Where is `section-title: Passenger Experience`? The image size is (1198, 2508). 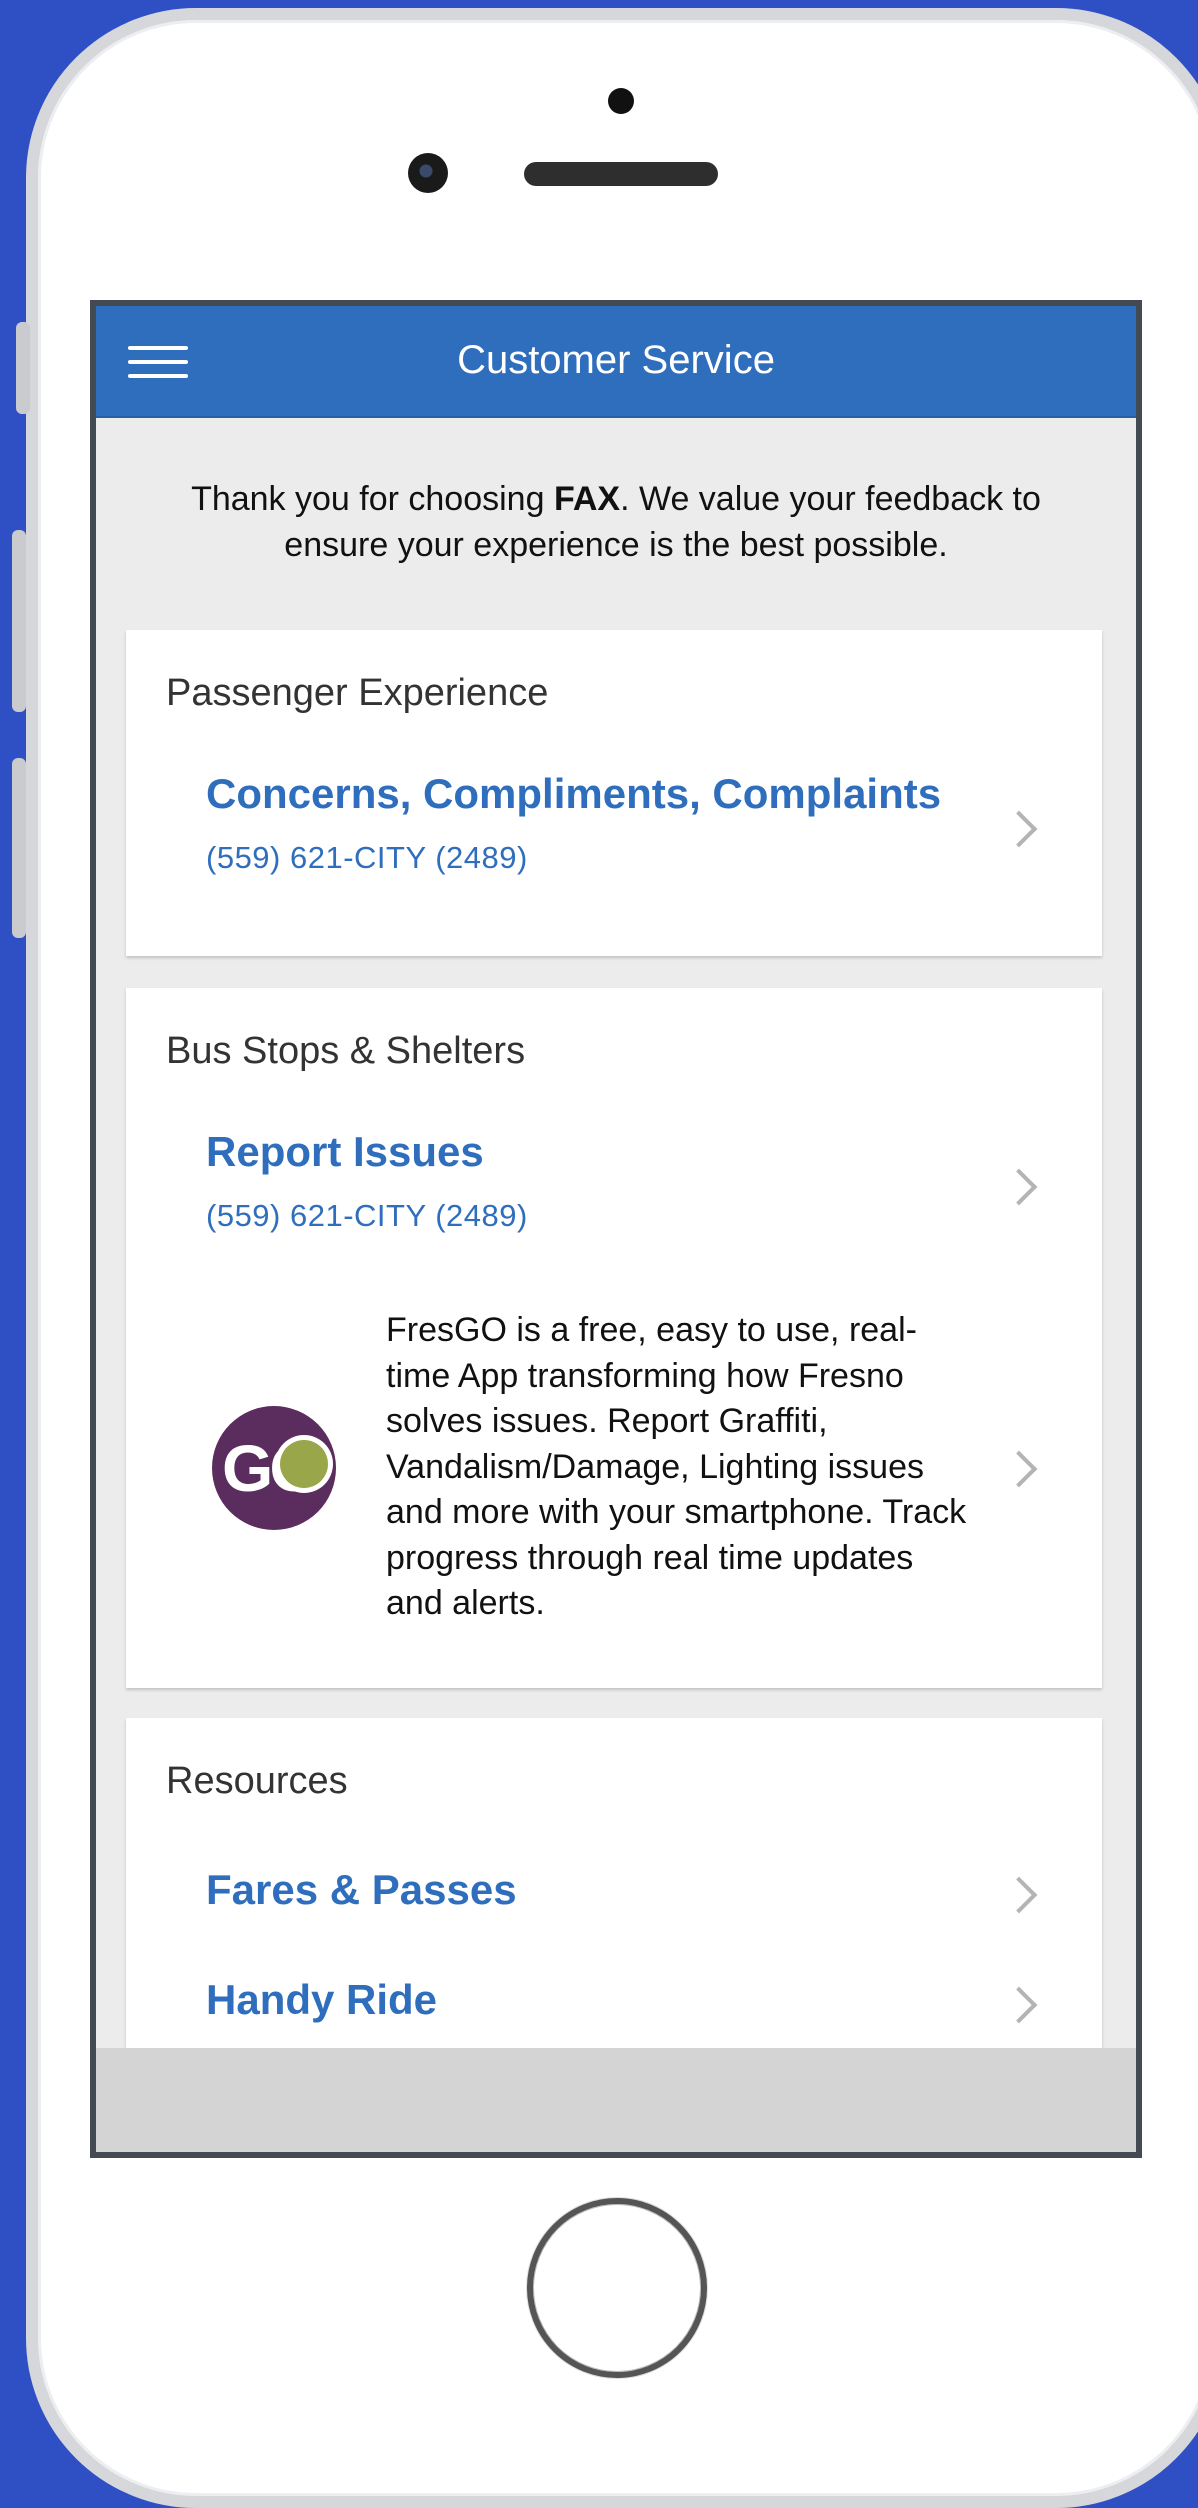 section-title: Passenger Experience is located at coordinates (357, 693).